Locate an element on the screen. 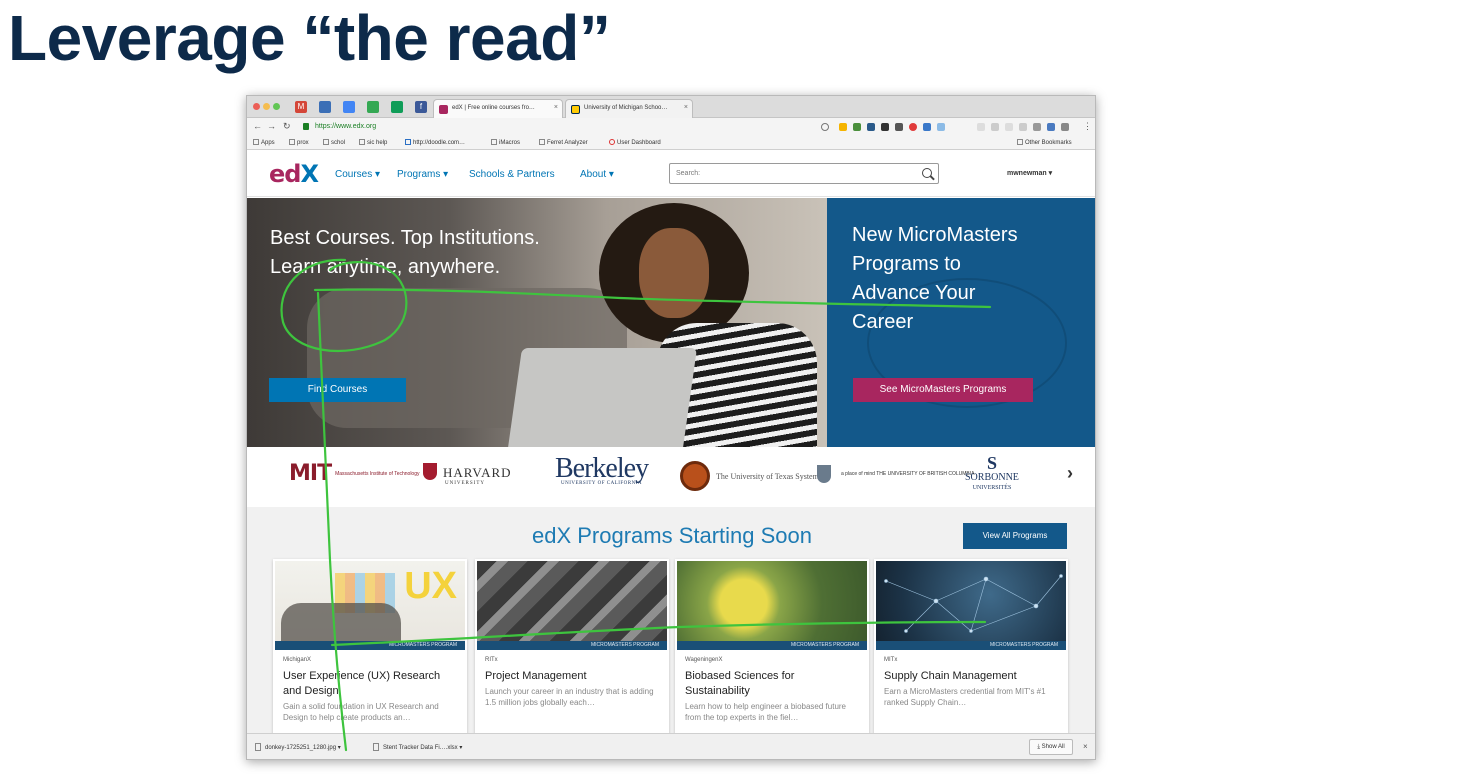  forward-icon: → is located at coordinates (271, 126).